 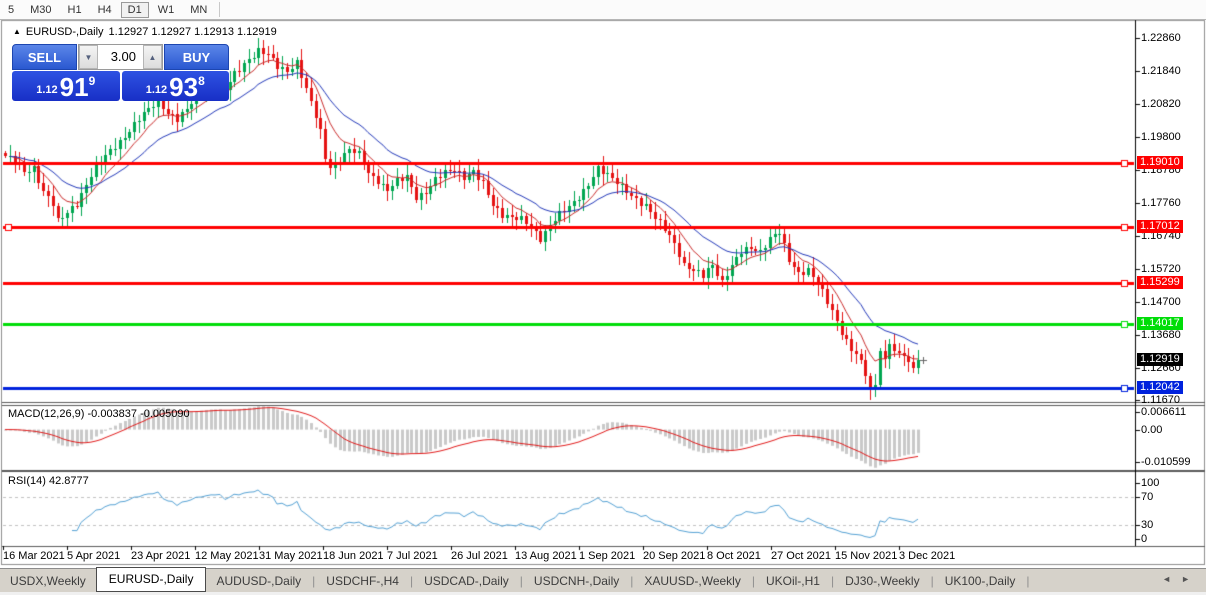 I want to click on buy-button: BUY, so click(x=196, y=57).